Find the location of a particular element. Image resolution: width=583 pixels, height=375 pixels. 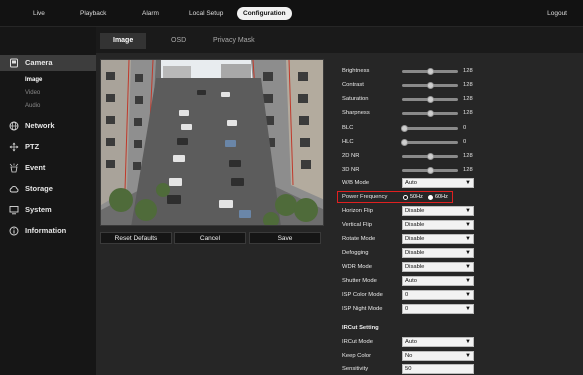

sidebar-item-event: Event is located at coordinates (48, 168).